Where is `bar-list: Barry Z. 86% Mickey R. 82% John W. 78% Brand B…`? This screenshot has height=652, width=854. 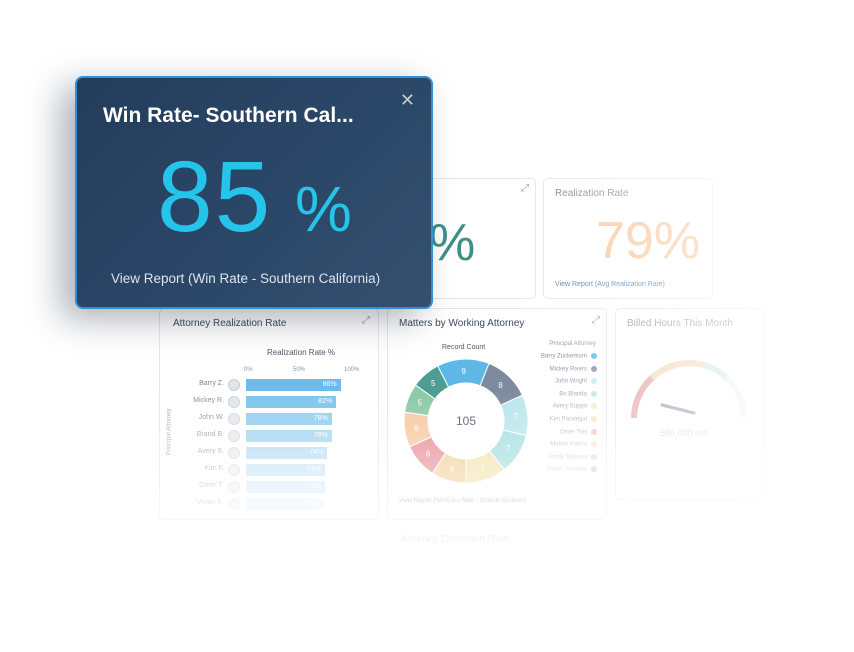 bar-list: Barry Z. 86% Mickey R. 82% John W. 78% Brand B… is located at coordinates (273, 449).